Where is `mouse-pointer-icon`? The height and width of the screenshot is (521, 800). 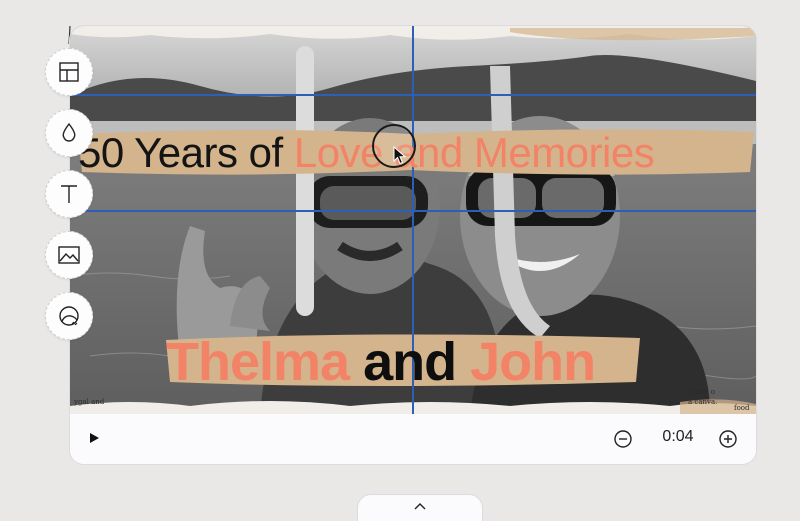 mouse-pointer-icon is located at coordinates (400, 155).